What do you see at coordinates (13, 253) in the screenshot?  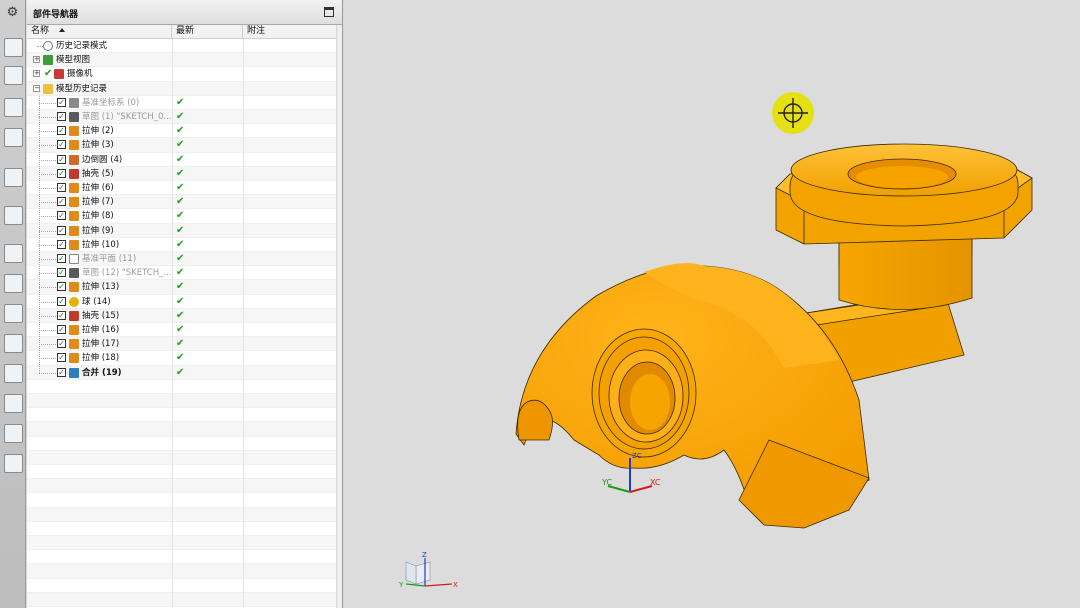 I see `clock-tab` at bounding box center [13, 253].